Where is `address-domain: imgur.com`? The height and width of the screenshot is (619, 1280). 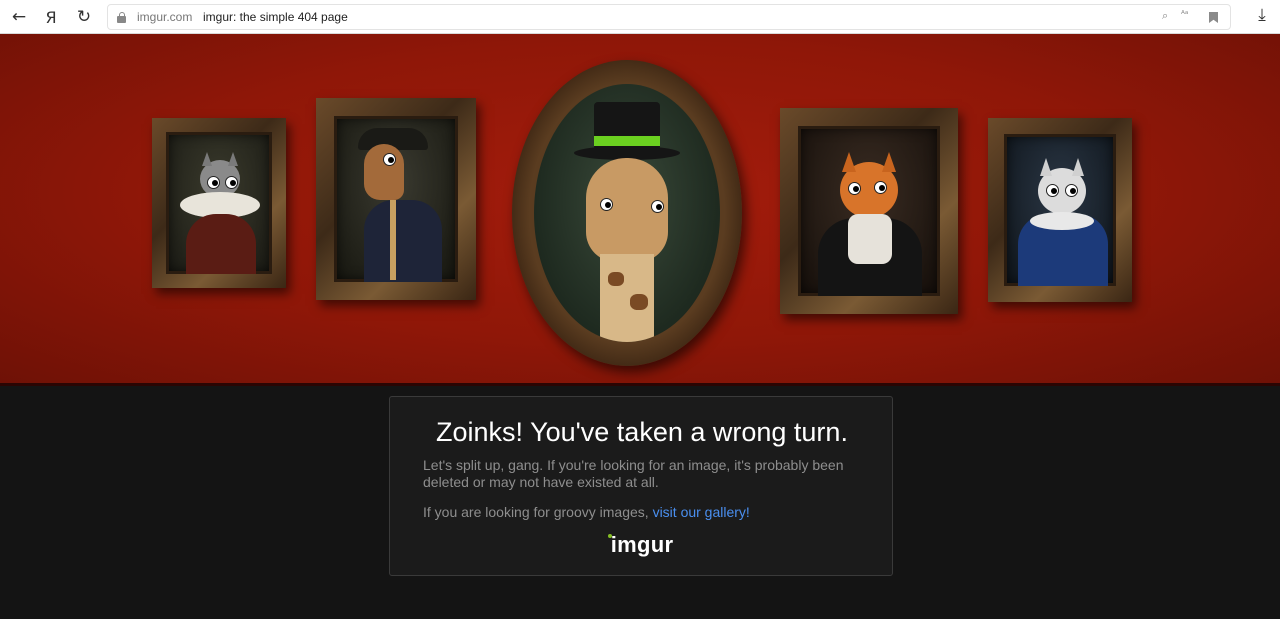 address-domain: imgur.com is located at coordinates (165, 17).